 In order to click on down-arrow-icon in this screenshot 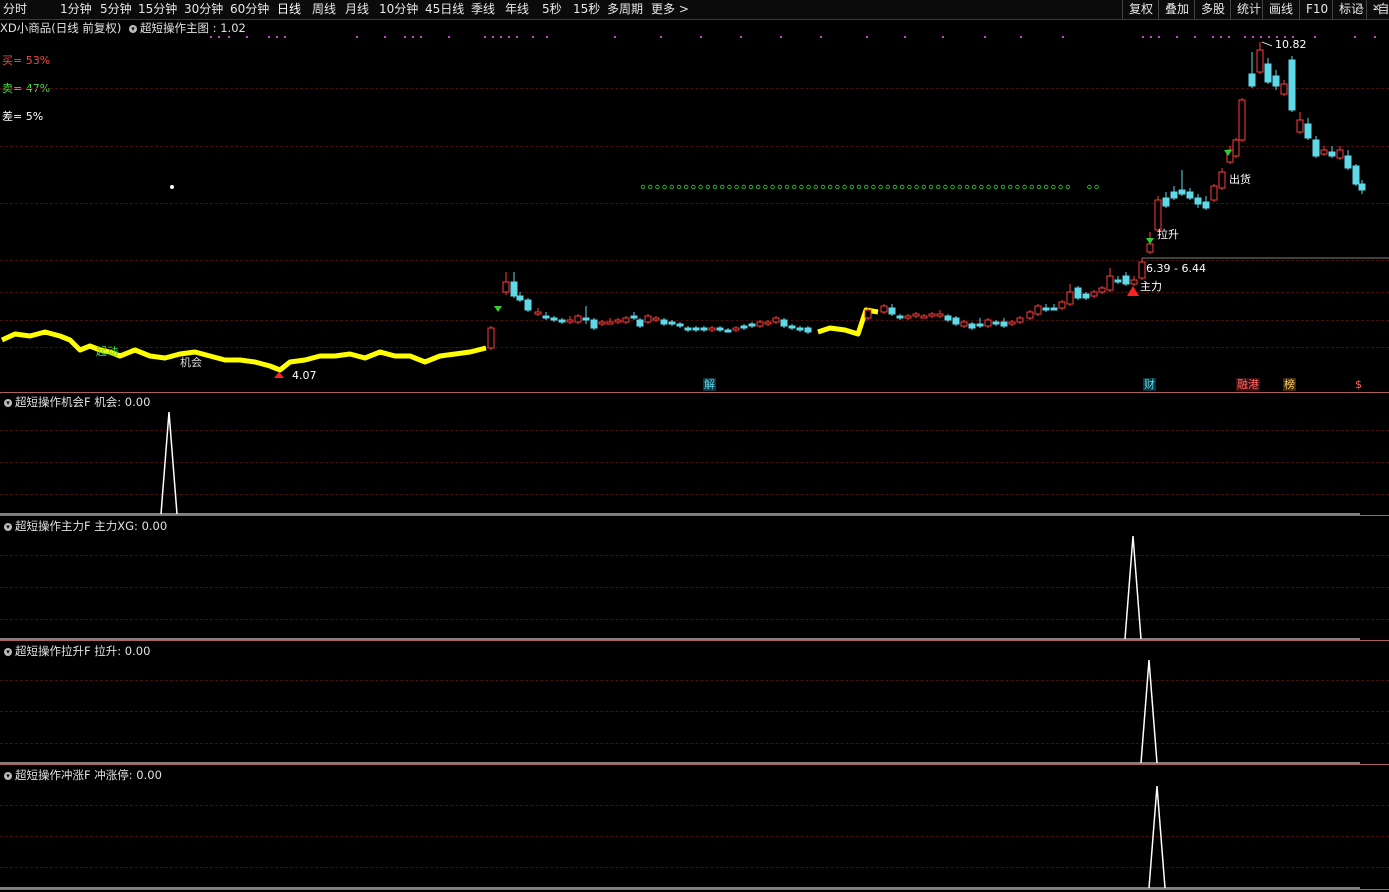, I will do `click(1150, 241)`.